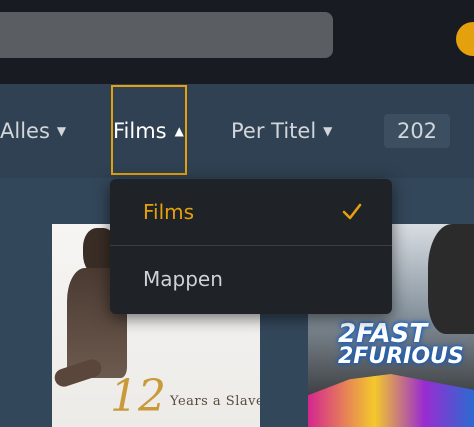 Image resolution: width=474 pixels, height=427 pixels. Describe the element at coordinates (179, 131) in the screenshot. I see `chevron-up-icon: ▲` at that location.